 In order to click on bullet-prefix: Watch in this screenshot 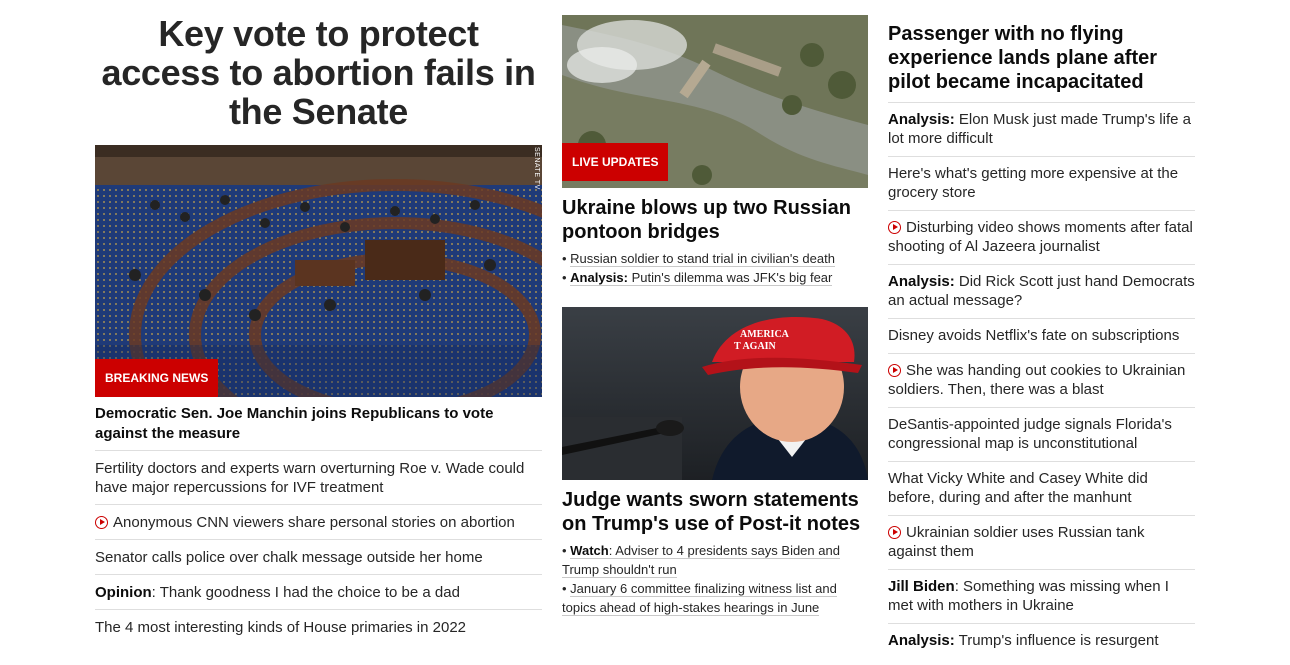, I will do `click(589, 550)`.